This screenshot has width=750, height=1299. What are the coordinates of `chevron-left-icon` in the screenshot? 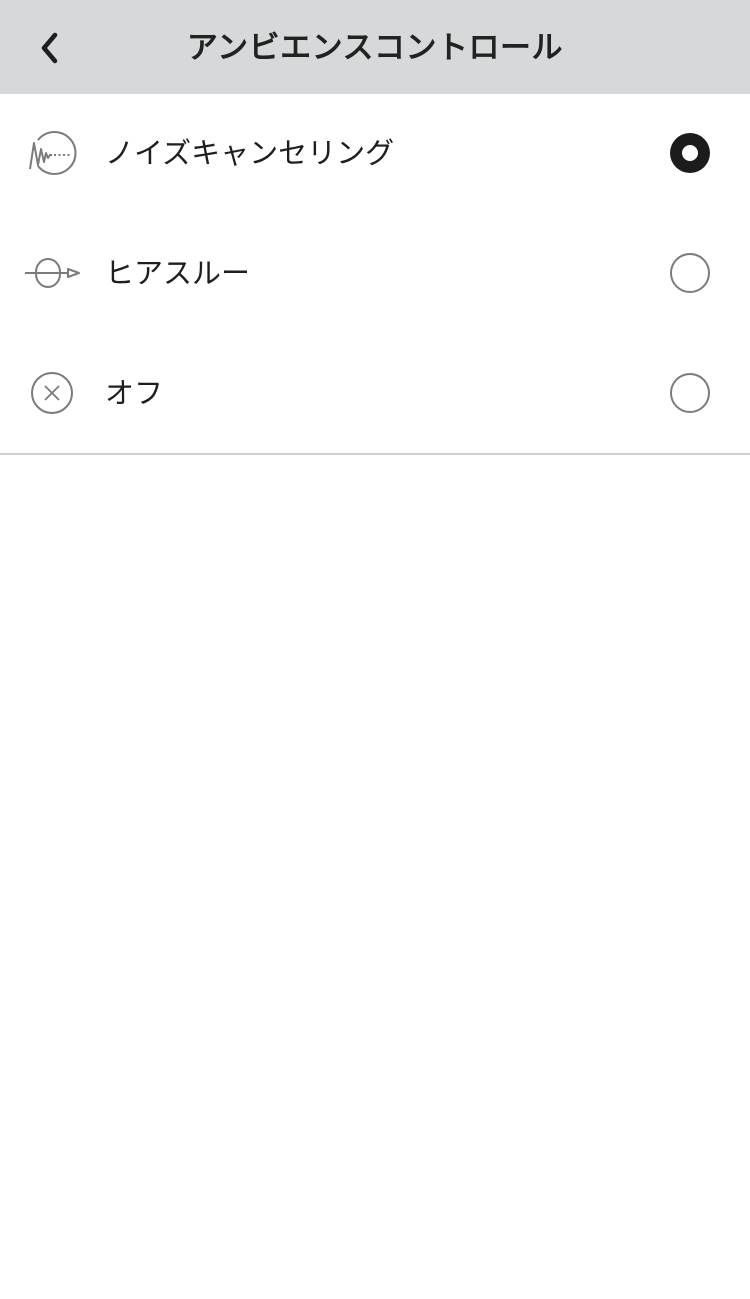 It's located at (49, 48).